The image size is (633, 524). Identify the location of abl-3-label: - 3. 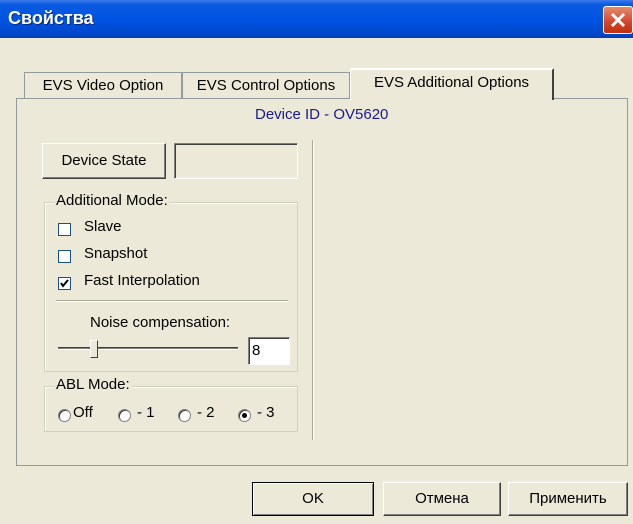
(266, 412).